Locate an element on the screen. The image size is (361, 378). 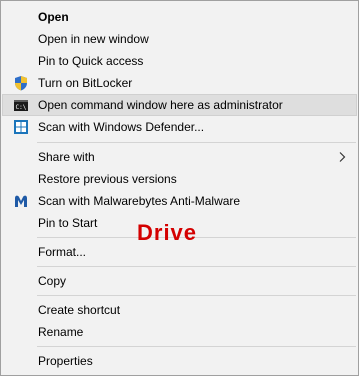
uac-shield-icon is located at coordinates (21, 83).